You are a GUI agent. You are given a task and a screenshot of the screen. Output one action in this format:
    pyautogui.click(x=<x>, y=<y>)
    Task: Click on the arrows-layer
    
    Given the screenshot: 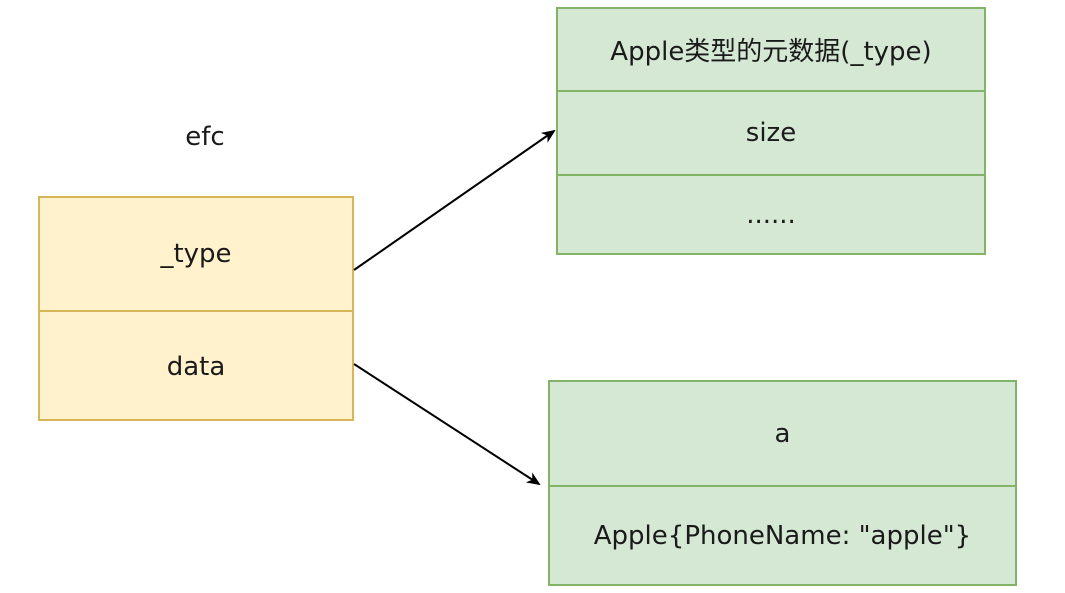 What is the action you would take?
    pyautogui.click(x=454, y=307)
    